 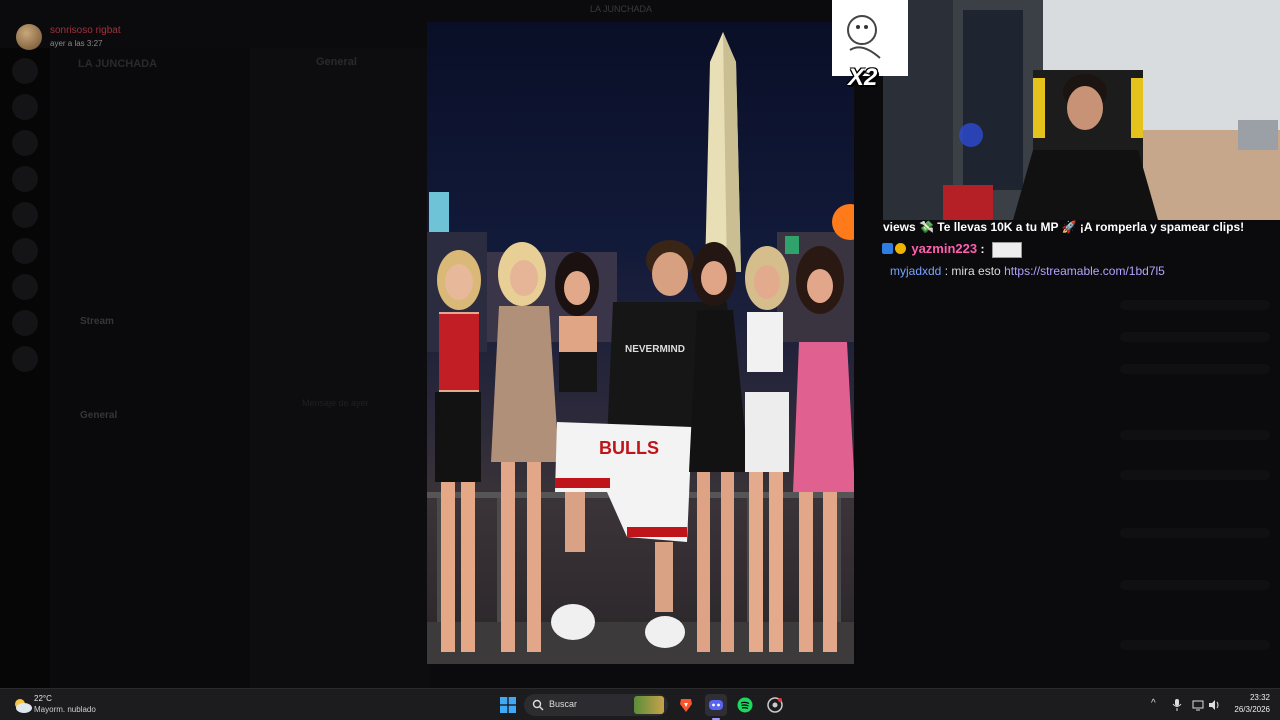 I want to click on volume-icon, so click(x=1214, y=705).